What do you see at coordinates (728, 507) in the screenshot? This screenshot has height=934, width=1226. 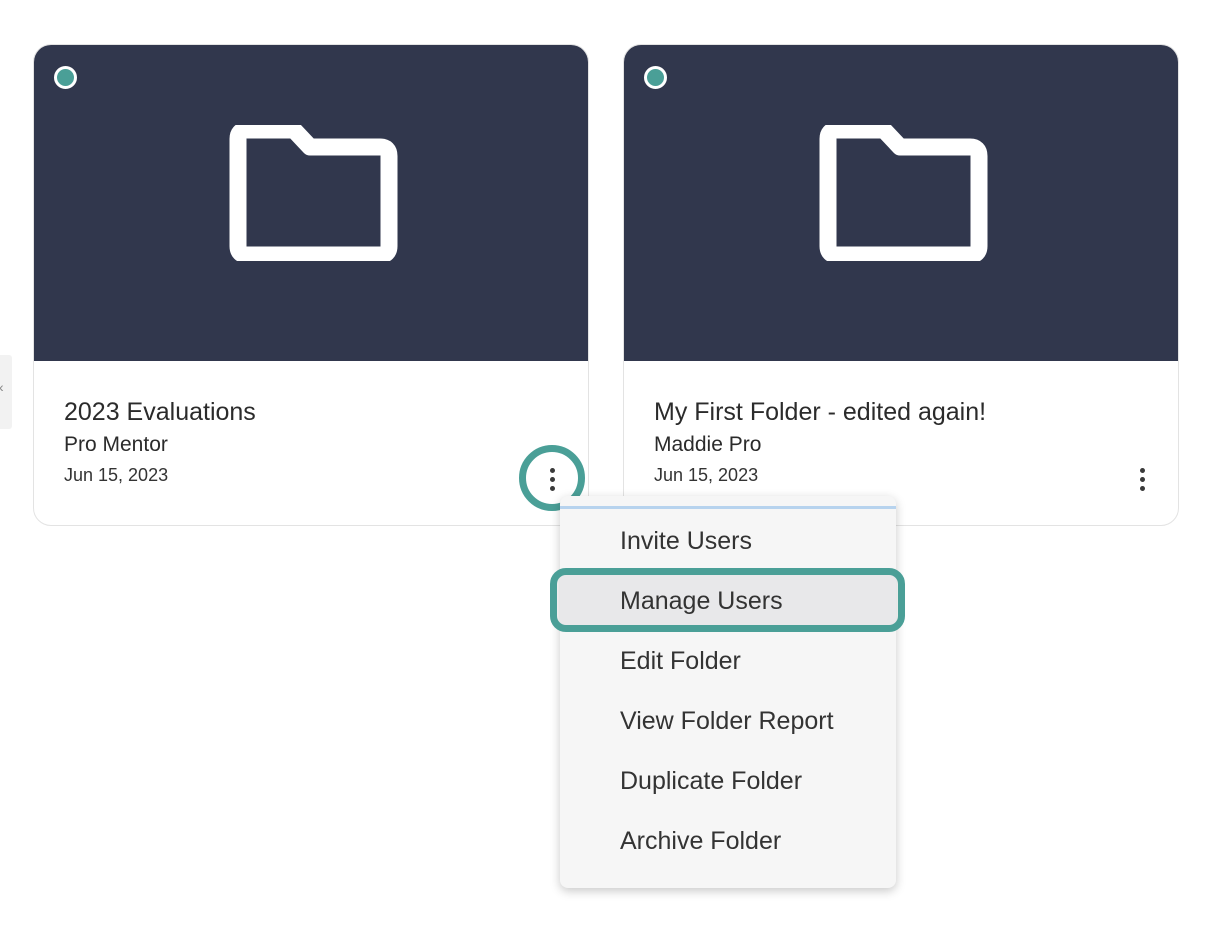 I see `menu-top-accent` at bounding box center [728, 507].